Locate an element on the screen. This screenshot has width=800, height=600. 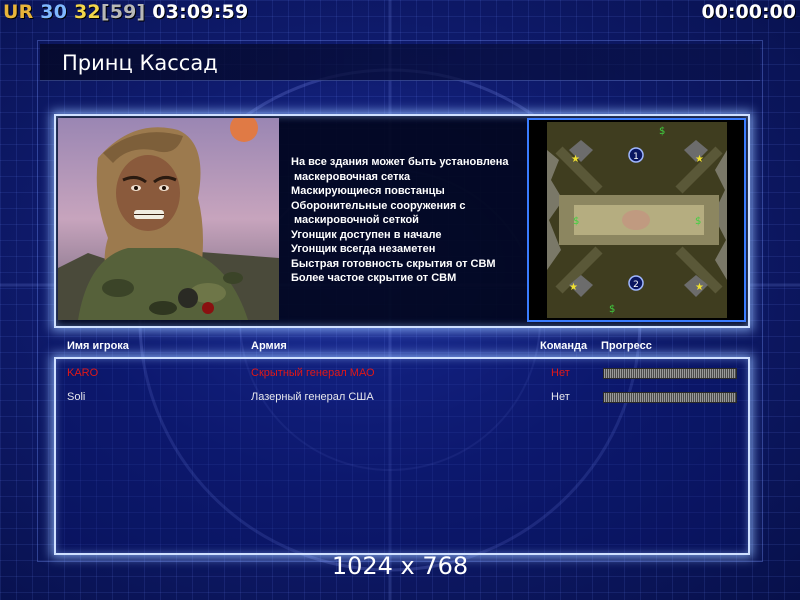
description-line: Более частое скрытие от СВМ is located at coordinates (374, 278).